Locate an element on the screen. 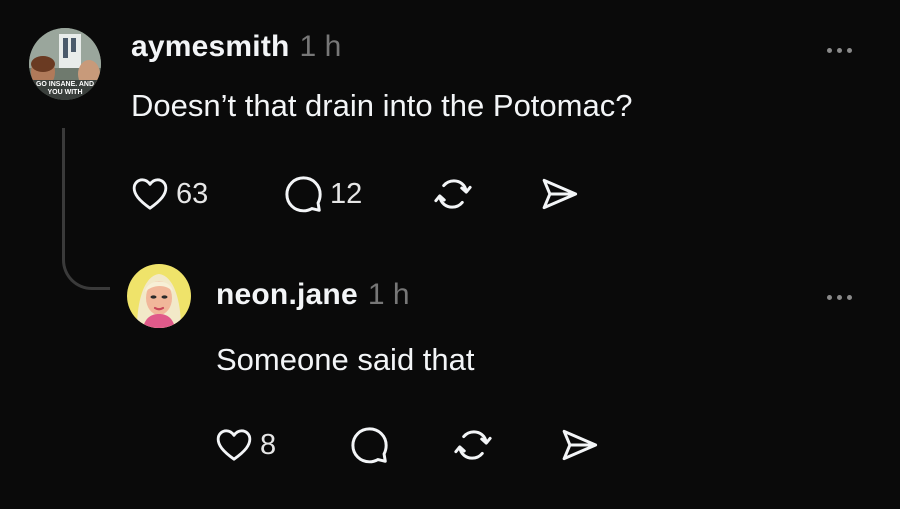 The image size is (900, 509). repost-icon is located at coordinates (473, 445).